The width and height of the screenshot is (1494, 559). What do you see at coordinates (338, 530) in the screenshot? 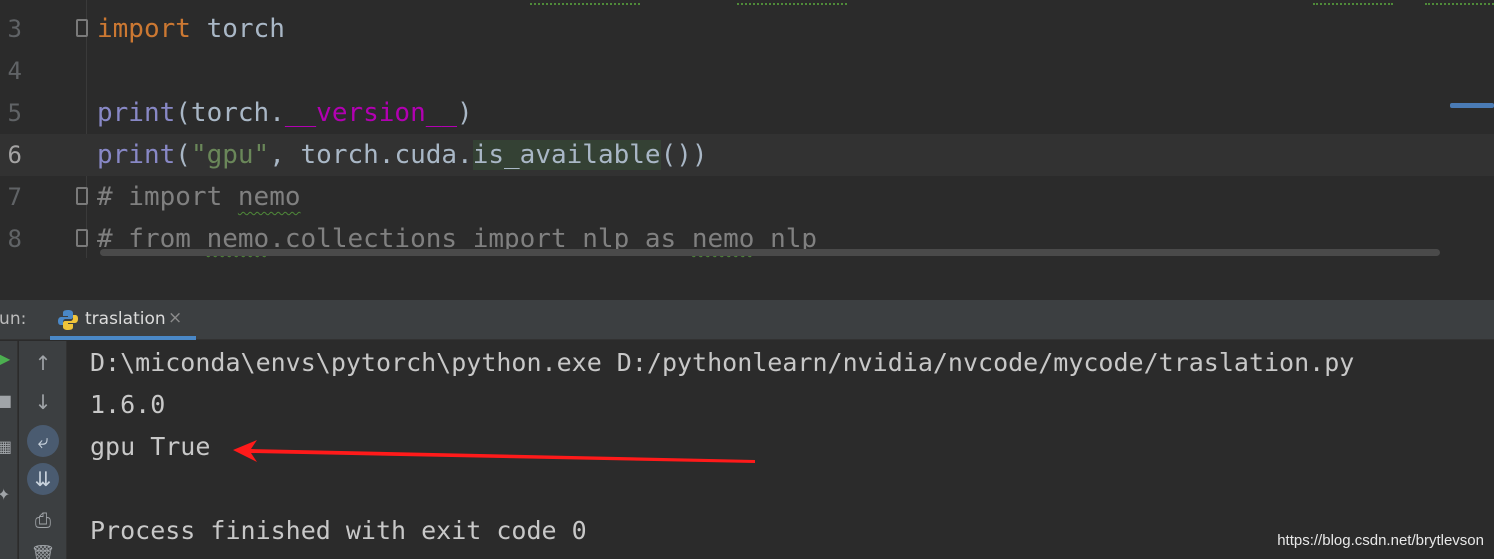
I see `console-line: Process finished with exit code 0` at bounding box center [338, 530].